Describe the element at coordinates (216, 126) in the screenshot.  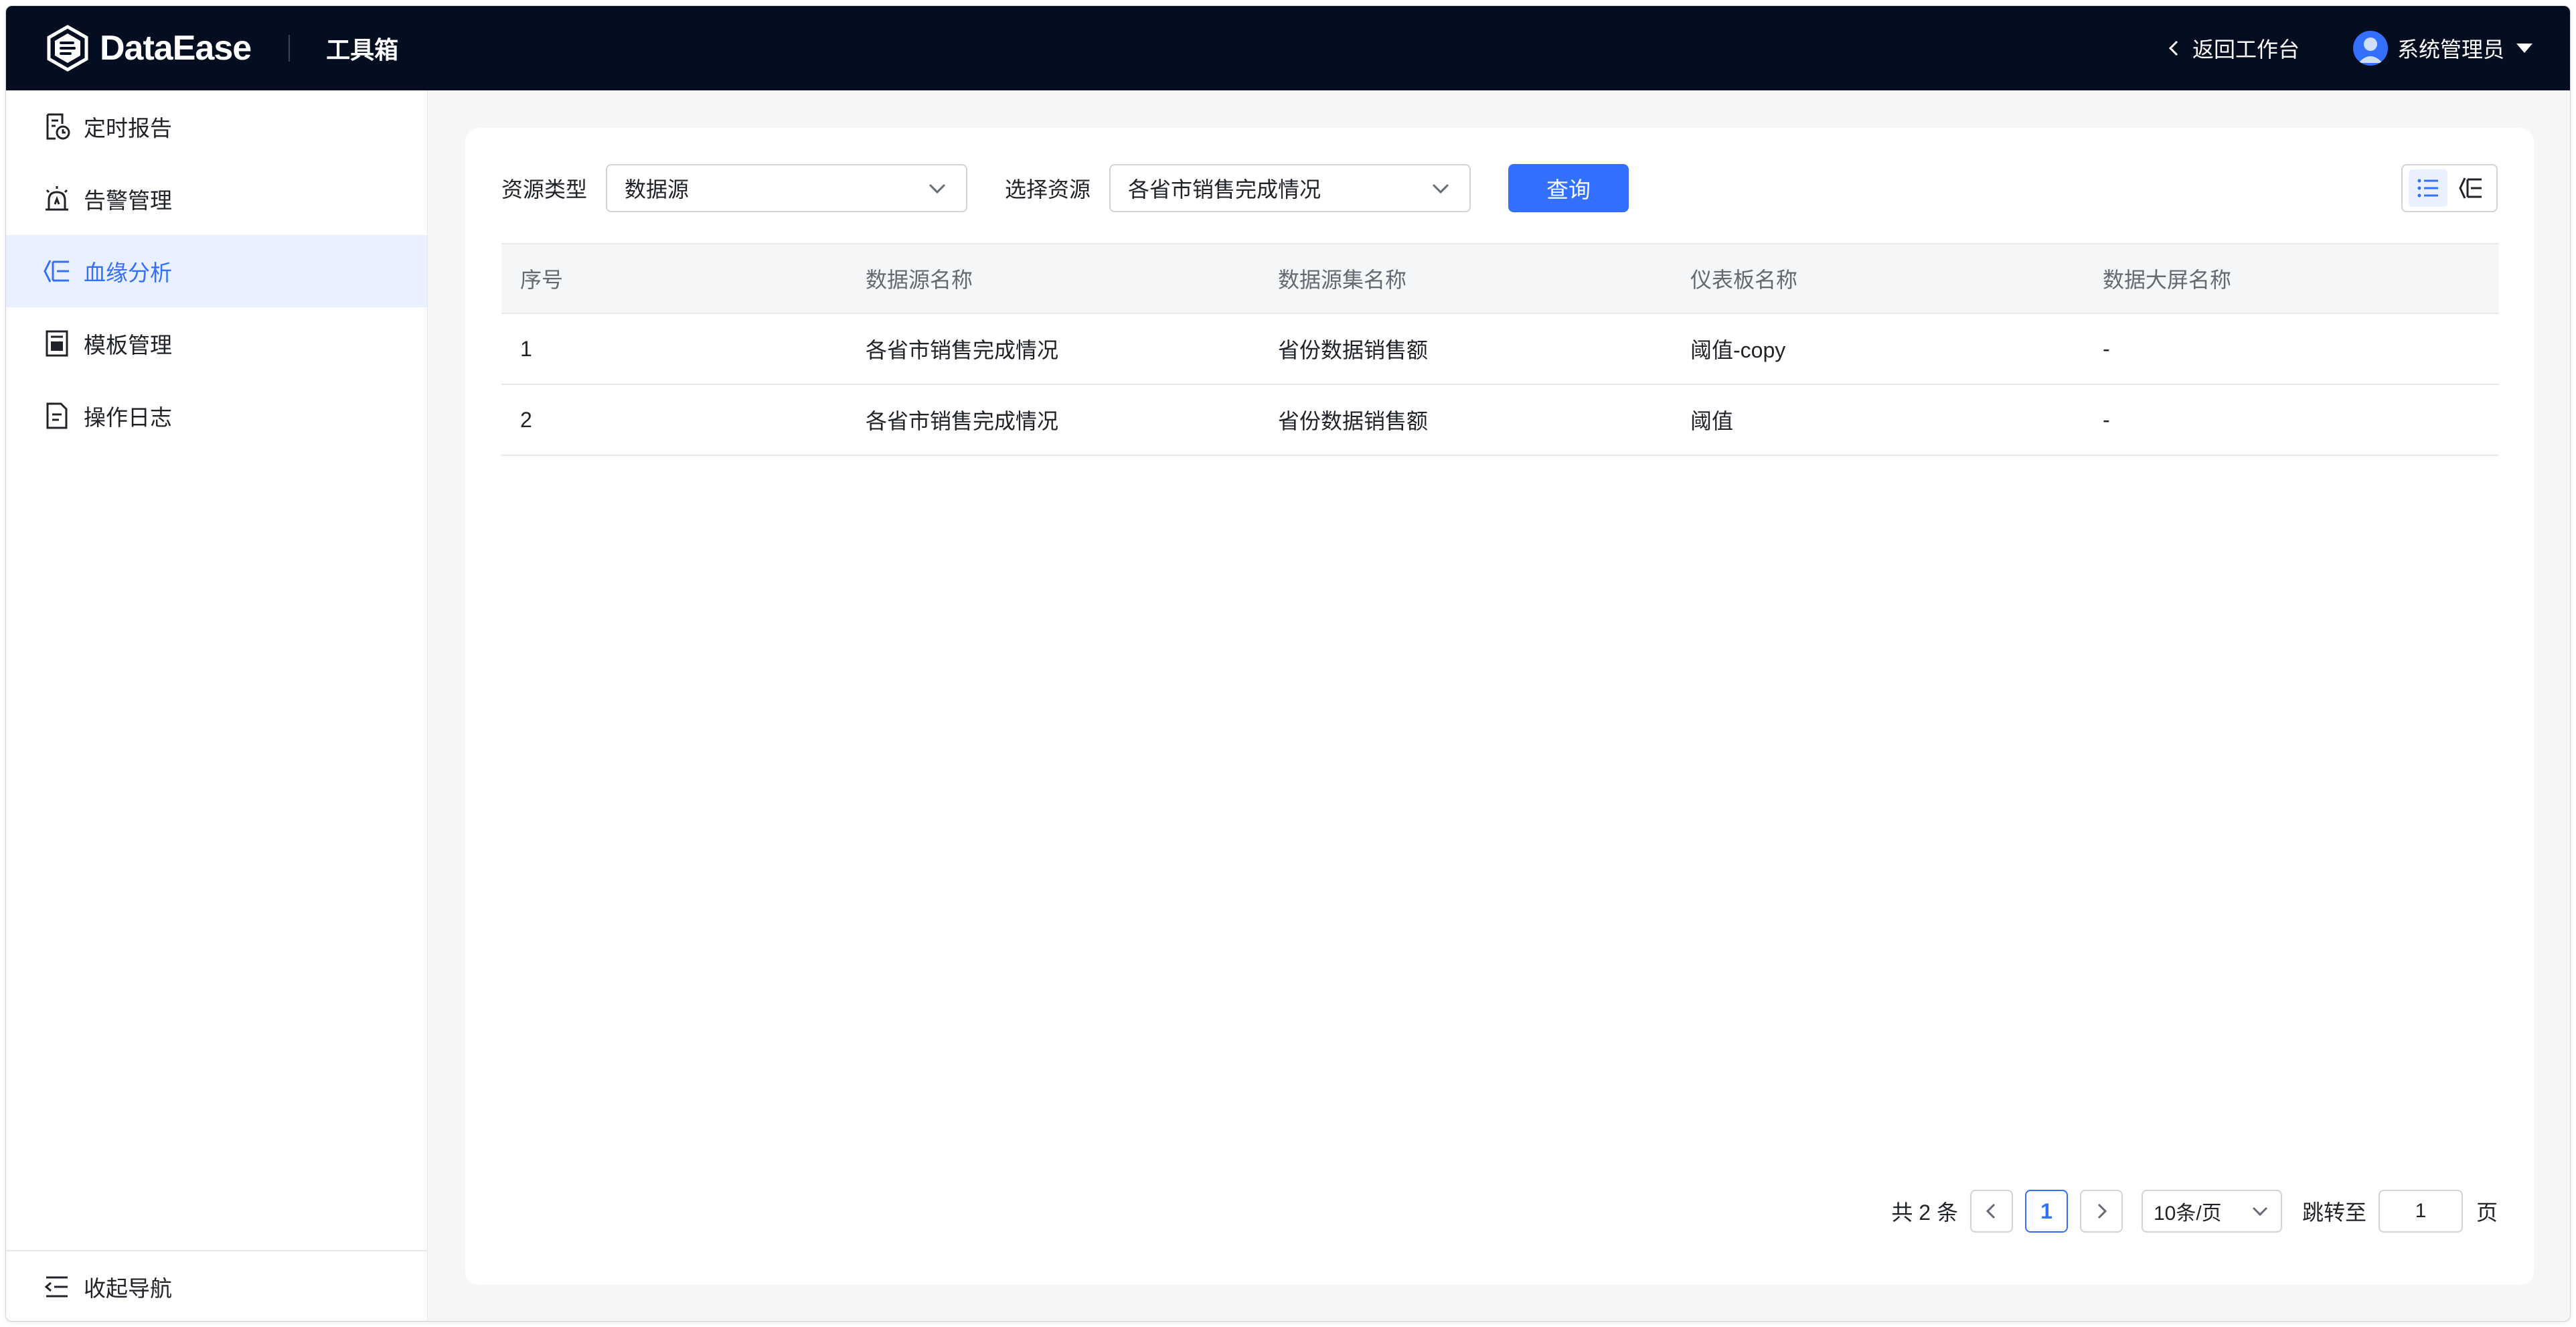
I see `sidebar-item-scheduled-report: 定时报告` at that location.